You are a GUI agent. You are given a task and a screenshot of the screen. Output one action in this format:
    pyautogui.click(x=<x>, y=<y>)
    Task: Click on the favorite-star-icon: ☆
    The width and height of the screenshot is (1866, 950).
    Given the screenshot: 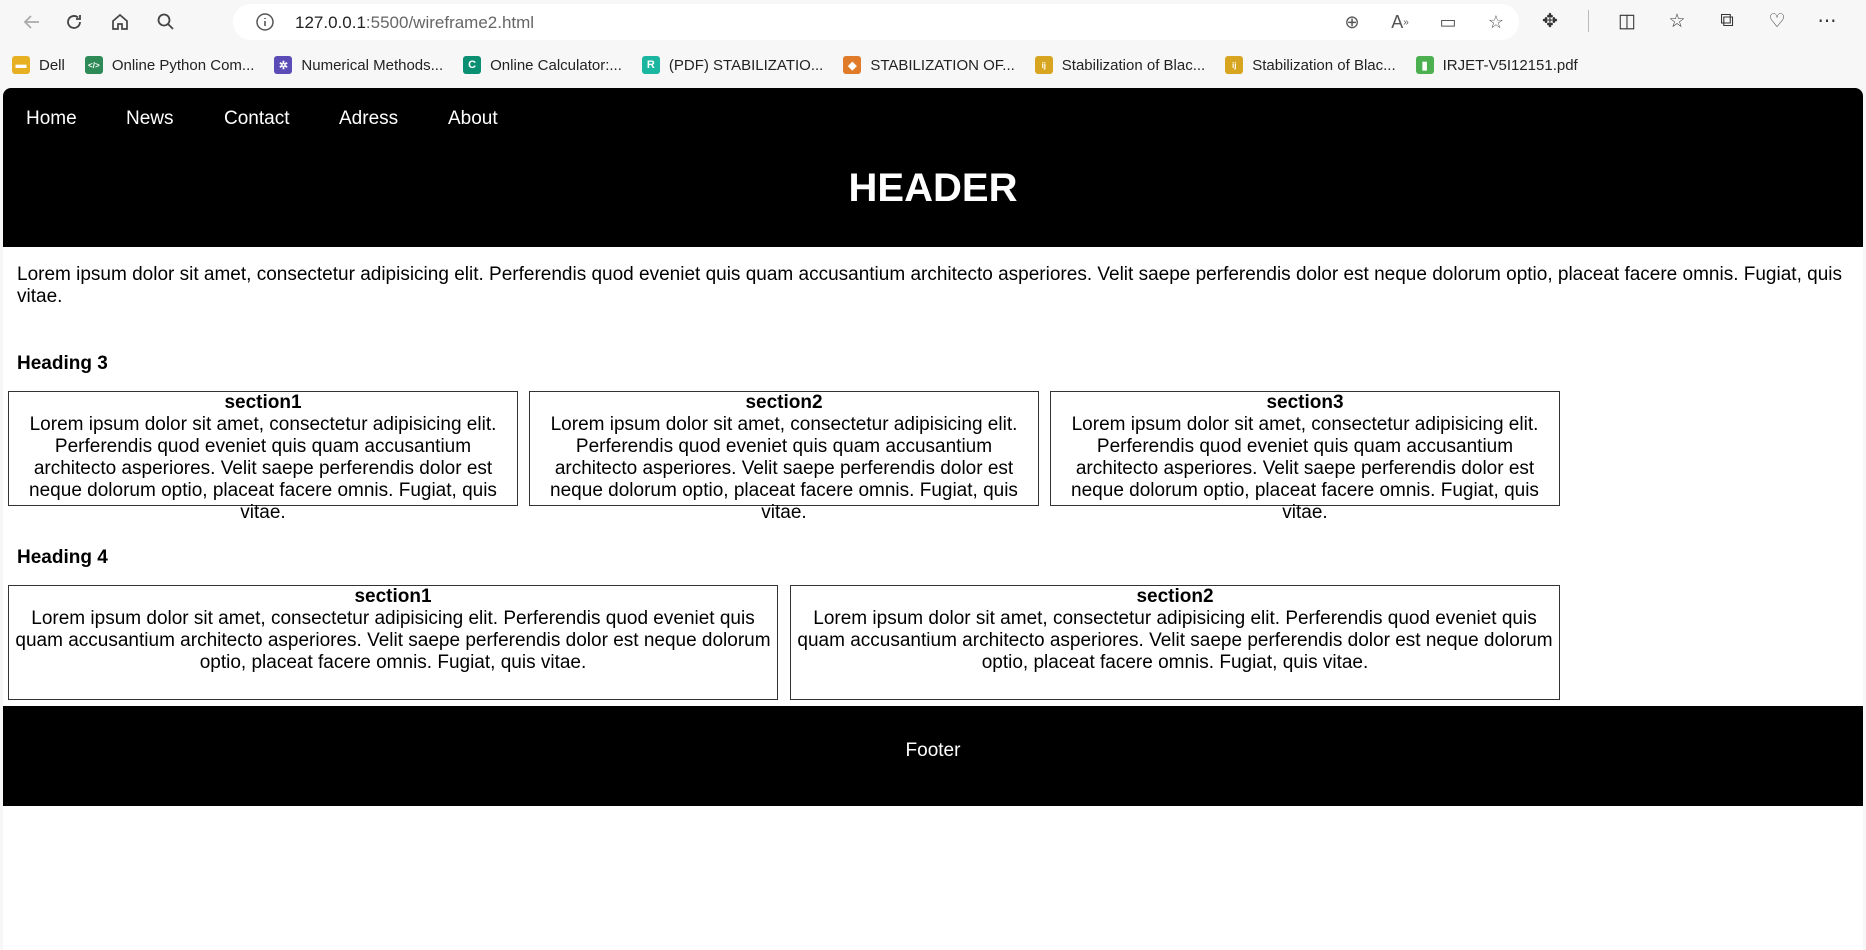 What is the action you would take?
    pyautogui.click(x=1496, y=22)
    